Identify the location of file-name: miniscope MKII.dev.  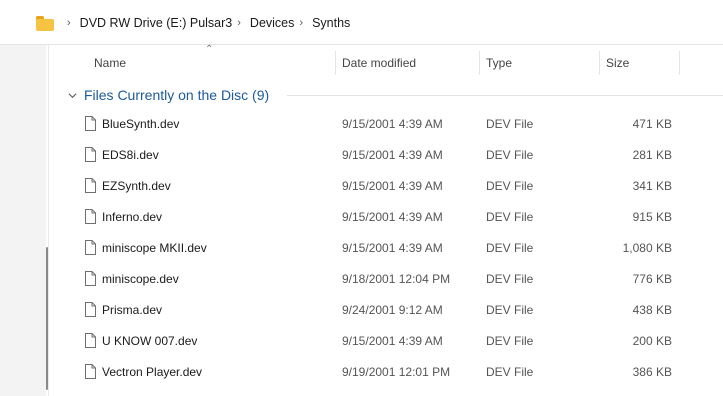
(154, 248).